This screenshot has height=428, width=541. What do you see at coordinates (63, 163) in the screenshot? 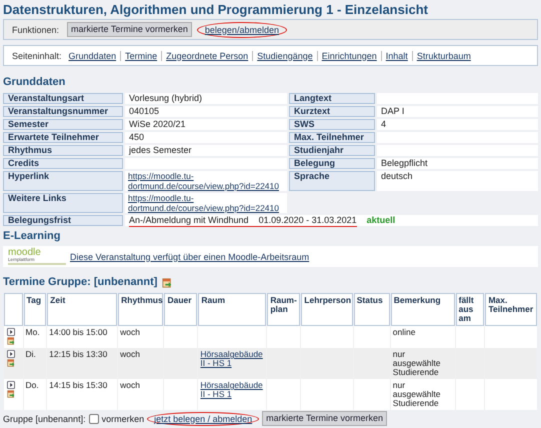
I see `field-label: Credits` at bounding box center [63, 163].